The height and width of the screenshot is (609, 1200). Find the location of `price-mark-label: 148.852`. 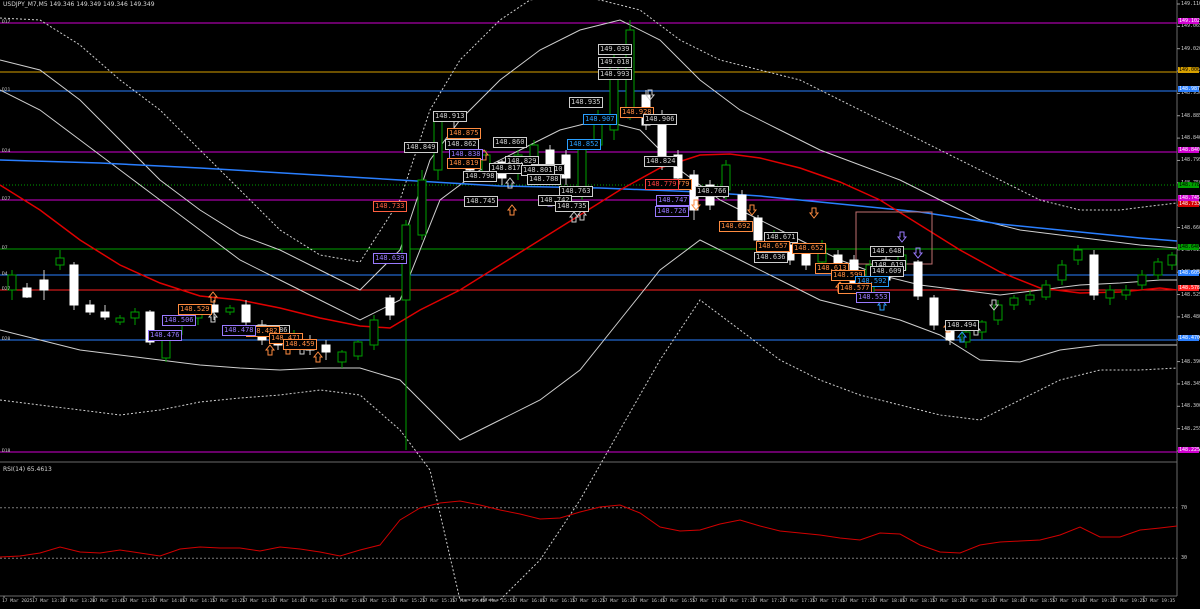

price-mark-label: 148.852 is located at coordinates (584, 144).